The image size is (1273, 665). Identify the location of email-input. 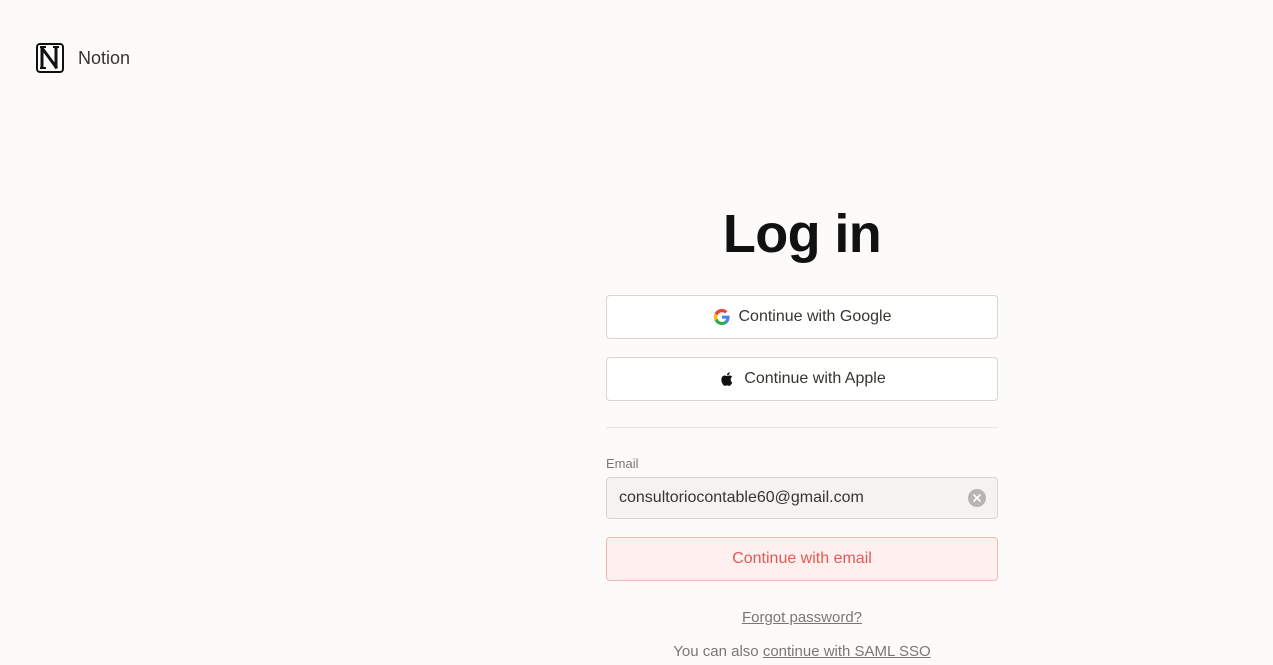
(802, 498).